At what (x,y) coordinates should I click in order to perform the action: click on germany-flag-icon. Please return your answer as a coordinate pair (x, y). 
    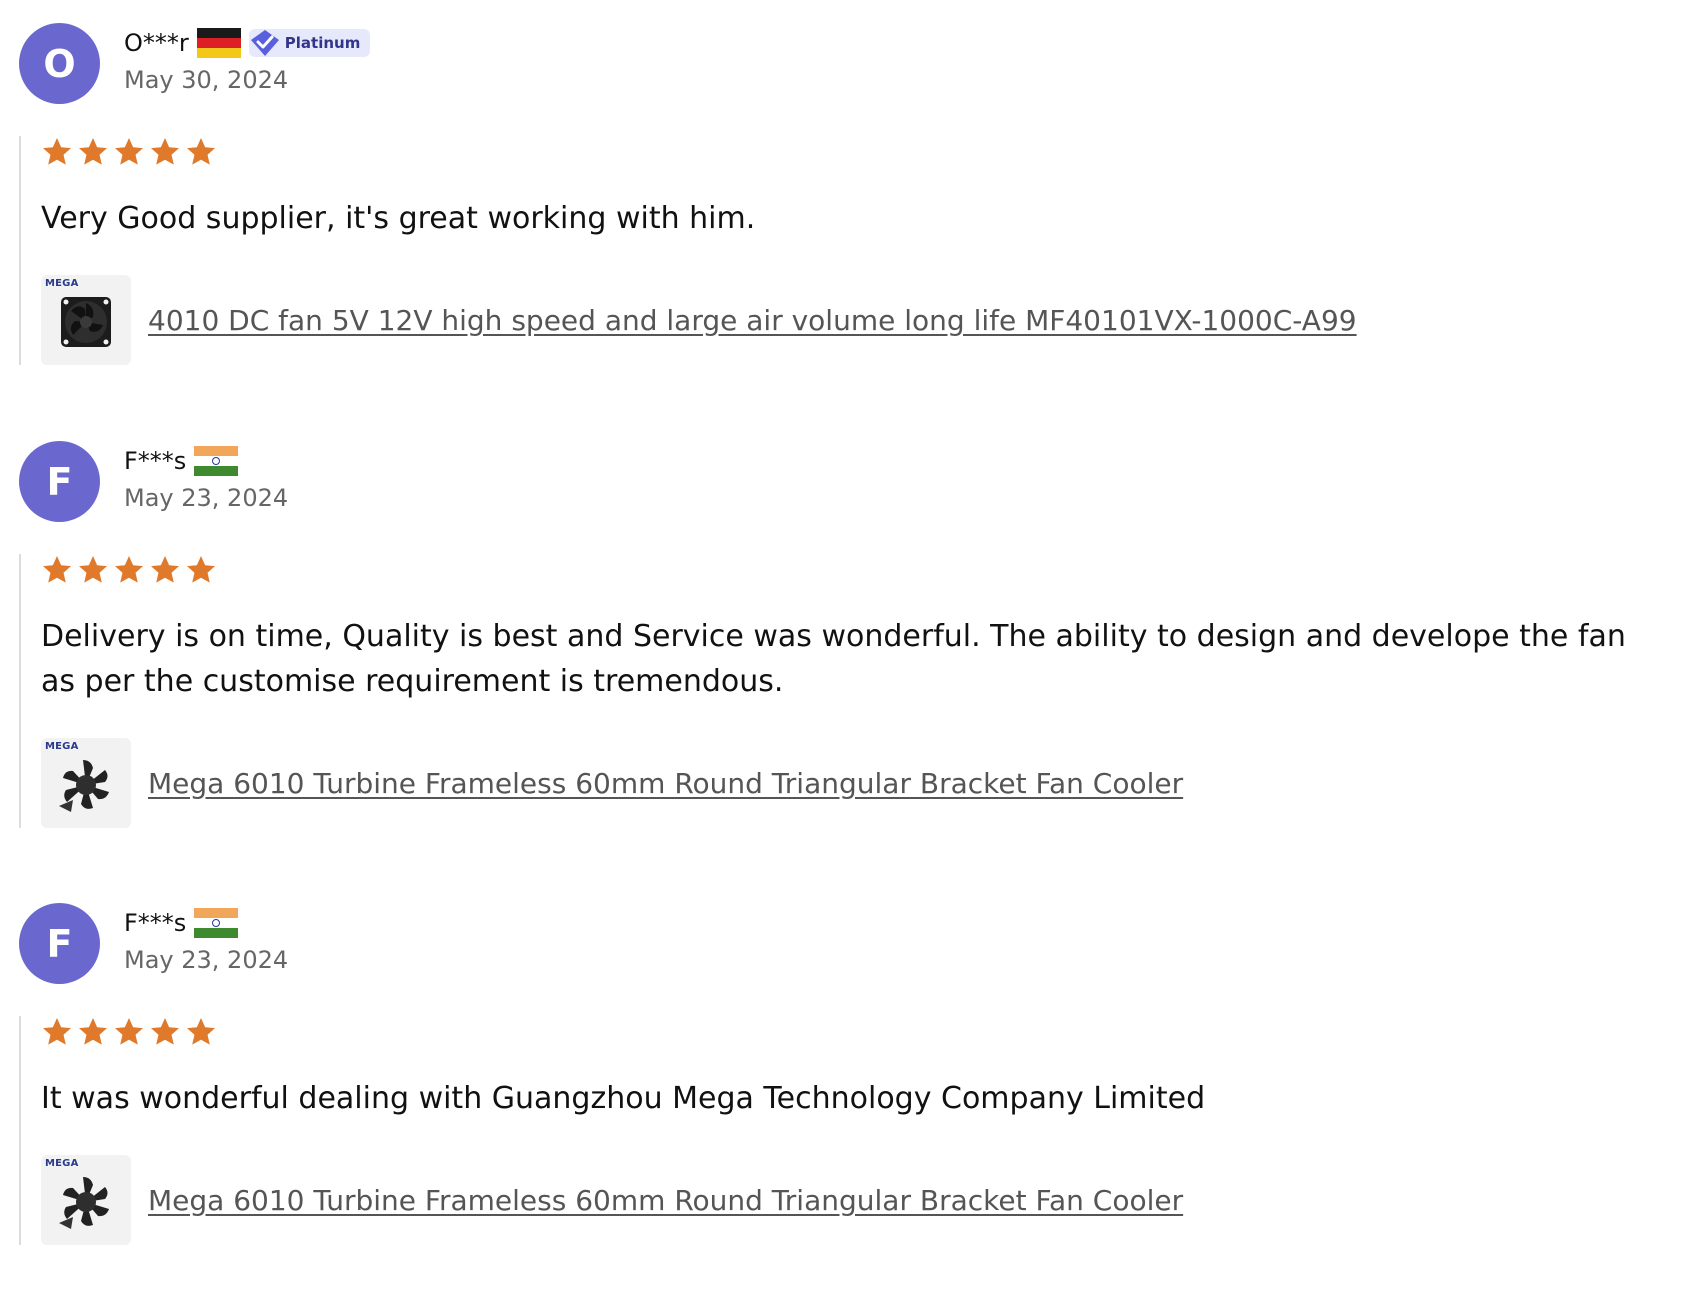
    Looking at the image, I should click on (218, 43).